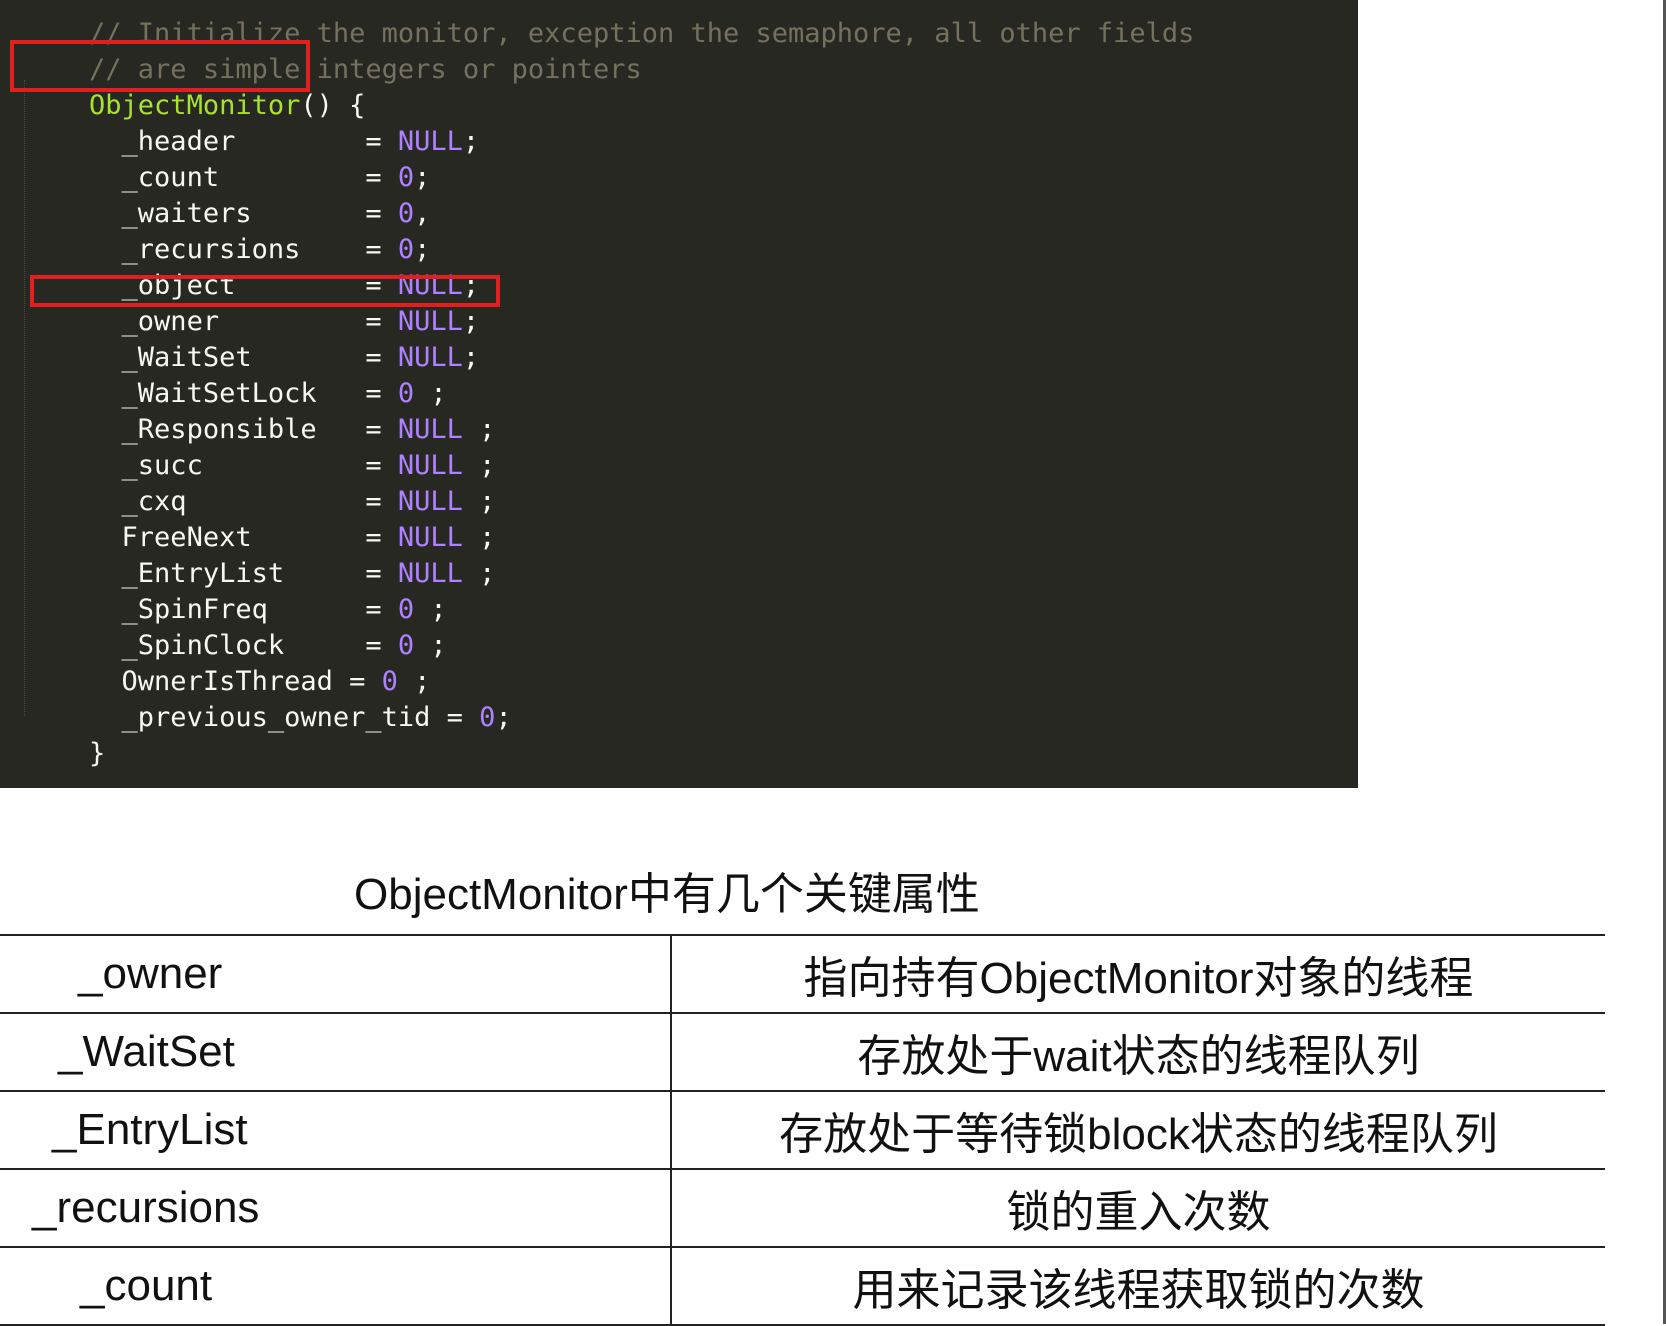  I want to click on code-line: FreeNext = NULL ;, so click(248, 518).